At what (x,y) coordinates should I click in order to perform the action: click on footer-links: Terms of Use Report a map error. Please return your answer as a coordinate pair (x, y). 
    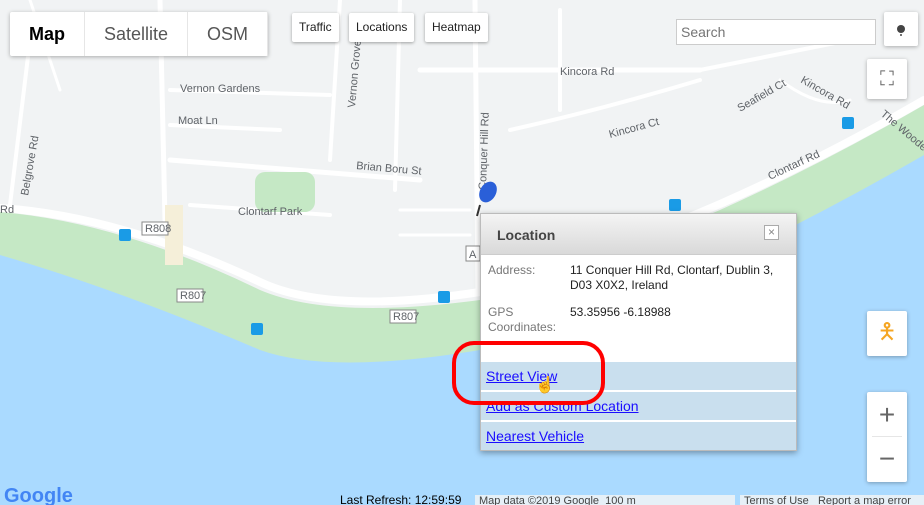
    Looking at the image, I should click on (832, 500).